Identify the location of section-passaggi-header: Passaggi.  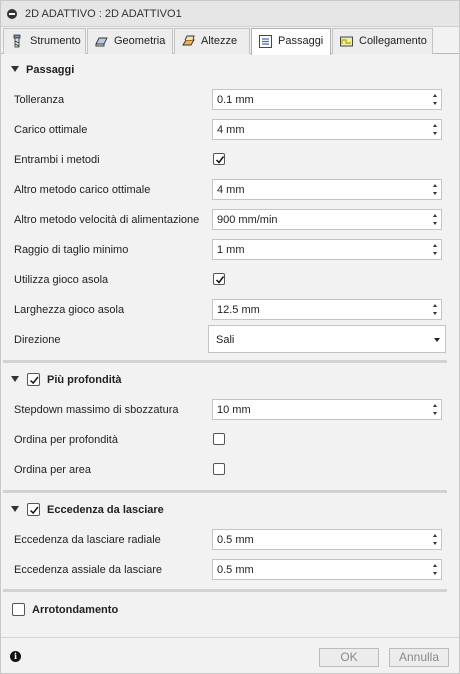
(230, 70).